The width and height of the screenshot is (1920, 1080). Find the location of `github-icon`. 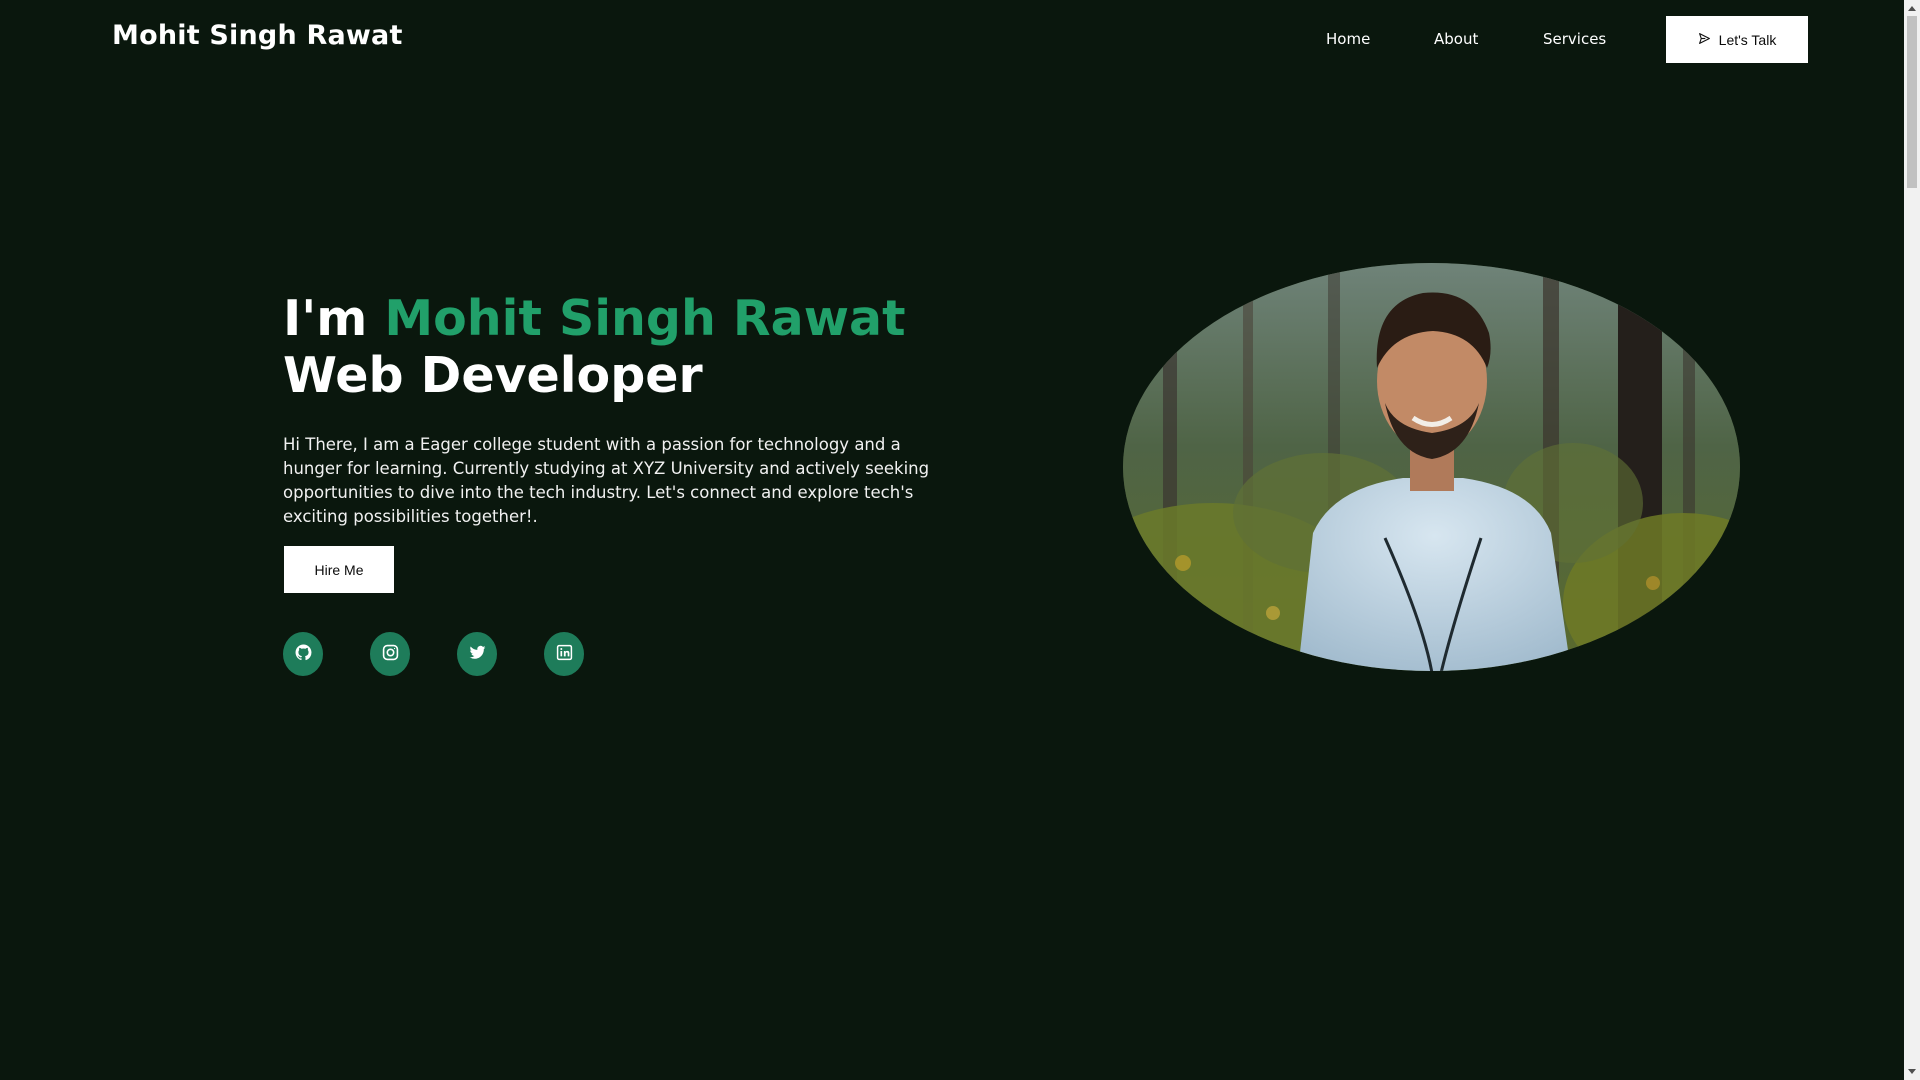

github-icon is located at coordinates (303, 654).